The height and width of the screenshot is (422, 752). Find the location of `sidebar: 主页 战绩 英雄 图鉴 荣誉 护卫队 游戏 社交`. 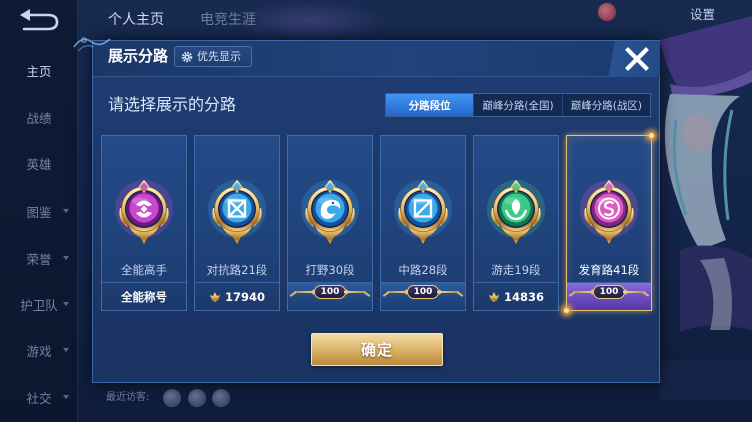

sidebar: 主页 战绩 英雄 图鉴 荣誉 护卫队 游戏 社交 is located at coordinates (39, 211).